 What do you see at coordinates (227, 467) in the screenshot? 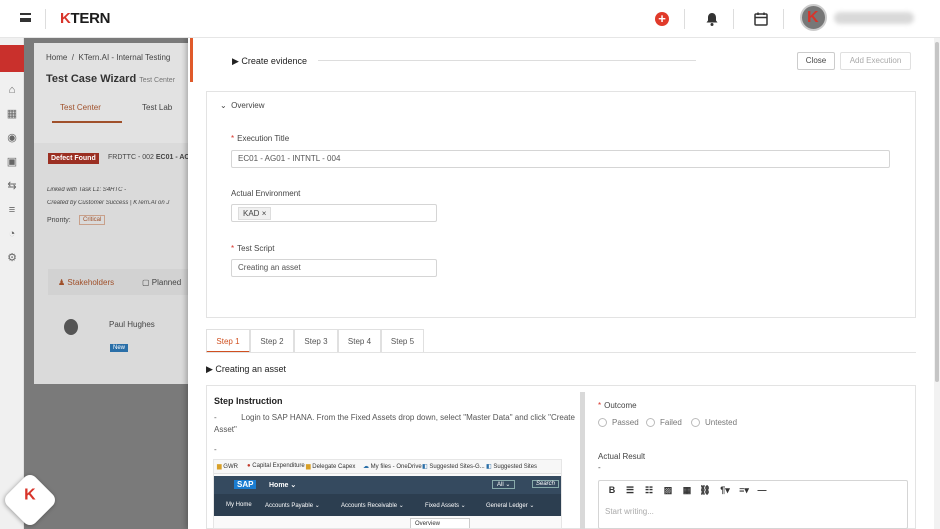
I see `favorite-item: ▆ GWR` at bounding box center [227, 467].